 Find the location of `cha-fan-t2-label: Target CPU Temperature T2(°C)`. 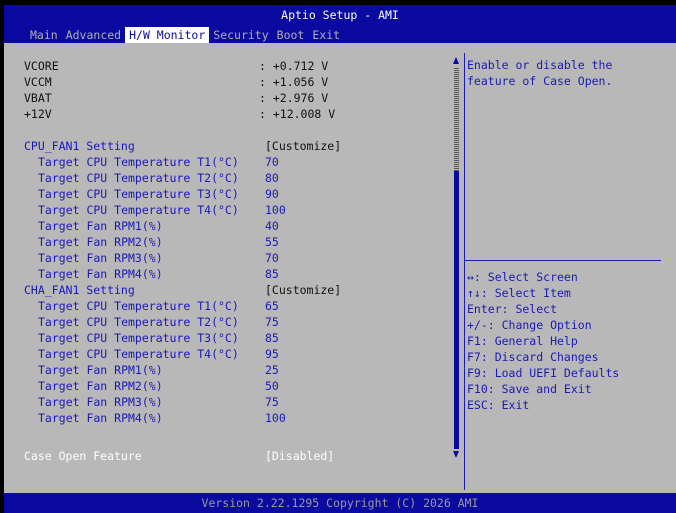

cha-fan-t2-label: Target CPU Temperature T2(°C) is located at coordinates (138, 322).